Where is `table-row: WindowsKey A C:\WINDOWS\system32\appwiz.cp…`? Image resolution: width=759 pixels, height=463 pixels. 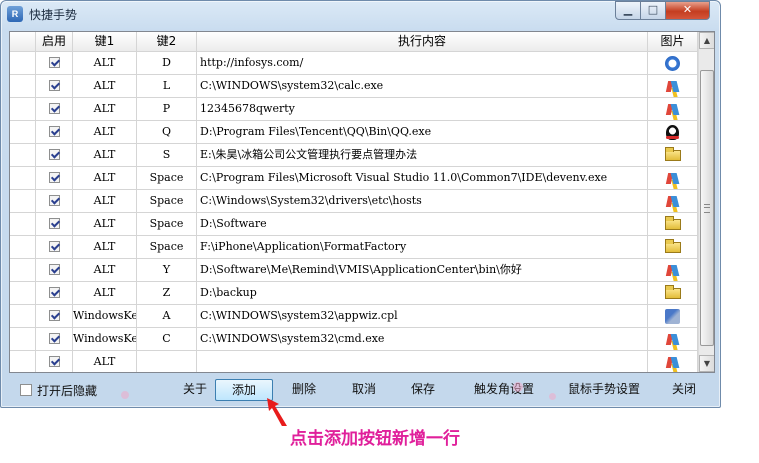 table-row: WindowsKey A C:\WINDOWS\system32\appwiz.cp… is located at coordinates (354, 316).